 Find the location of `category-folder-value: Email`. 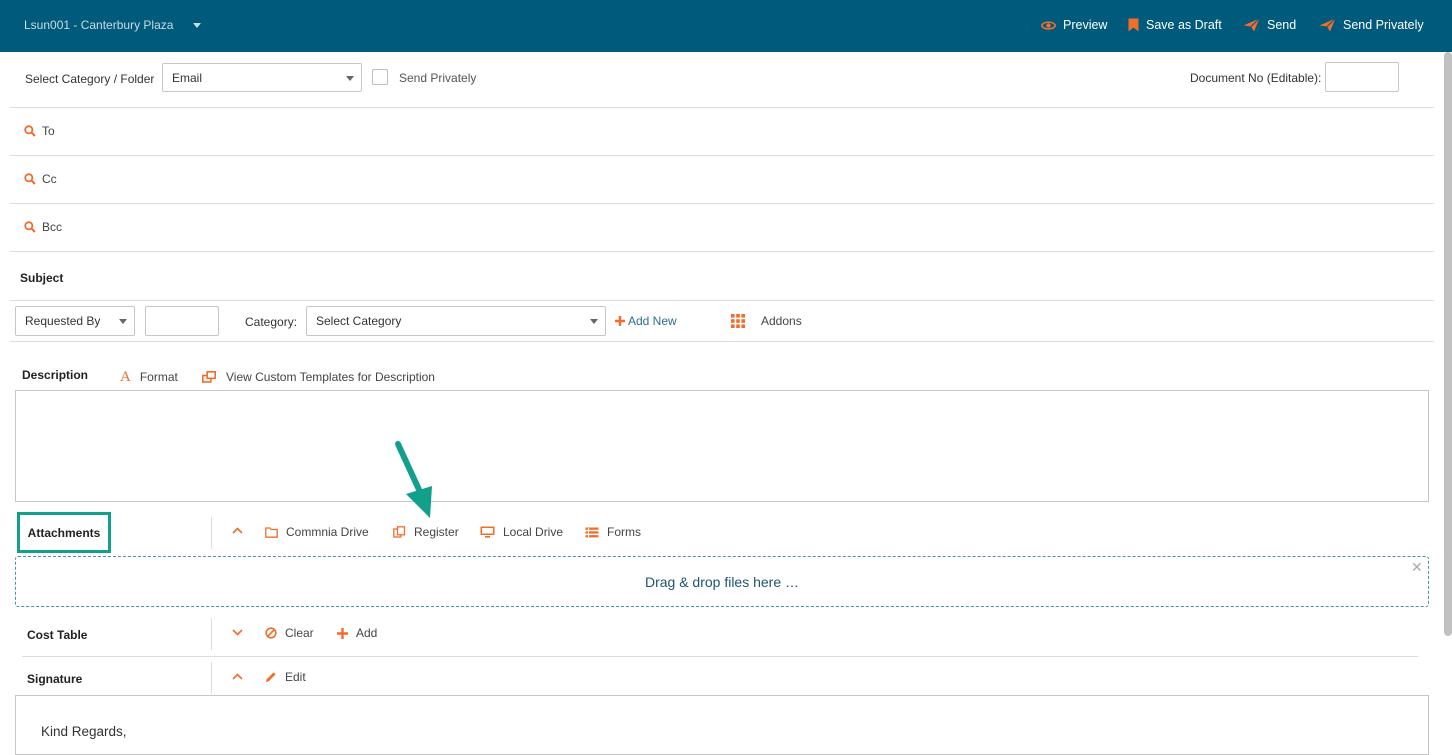

category-folder-value: Email is located at coordinates (187, 77).